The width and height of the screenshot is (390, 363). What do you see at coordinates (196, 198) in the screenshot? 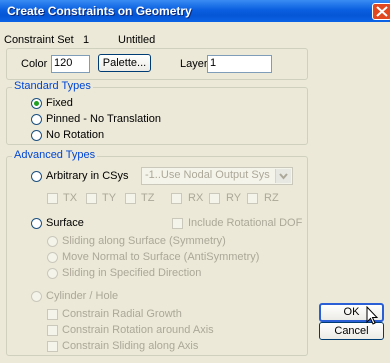
I see `rx-label: RX` at bounding box center [196, 198].